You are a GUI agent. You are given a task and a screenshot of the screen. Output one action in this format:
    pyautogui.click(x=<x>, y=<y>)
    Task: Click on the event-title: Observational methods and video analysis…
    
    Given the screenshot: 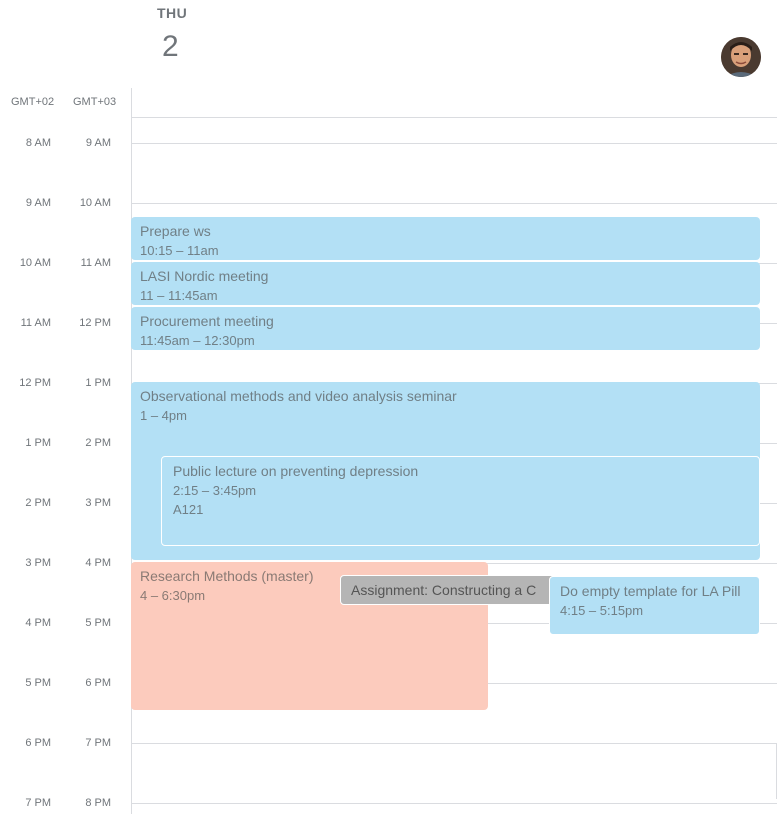 What is the action you would take?
    pyautogui.click(x=298, y=396)
    